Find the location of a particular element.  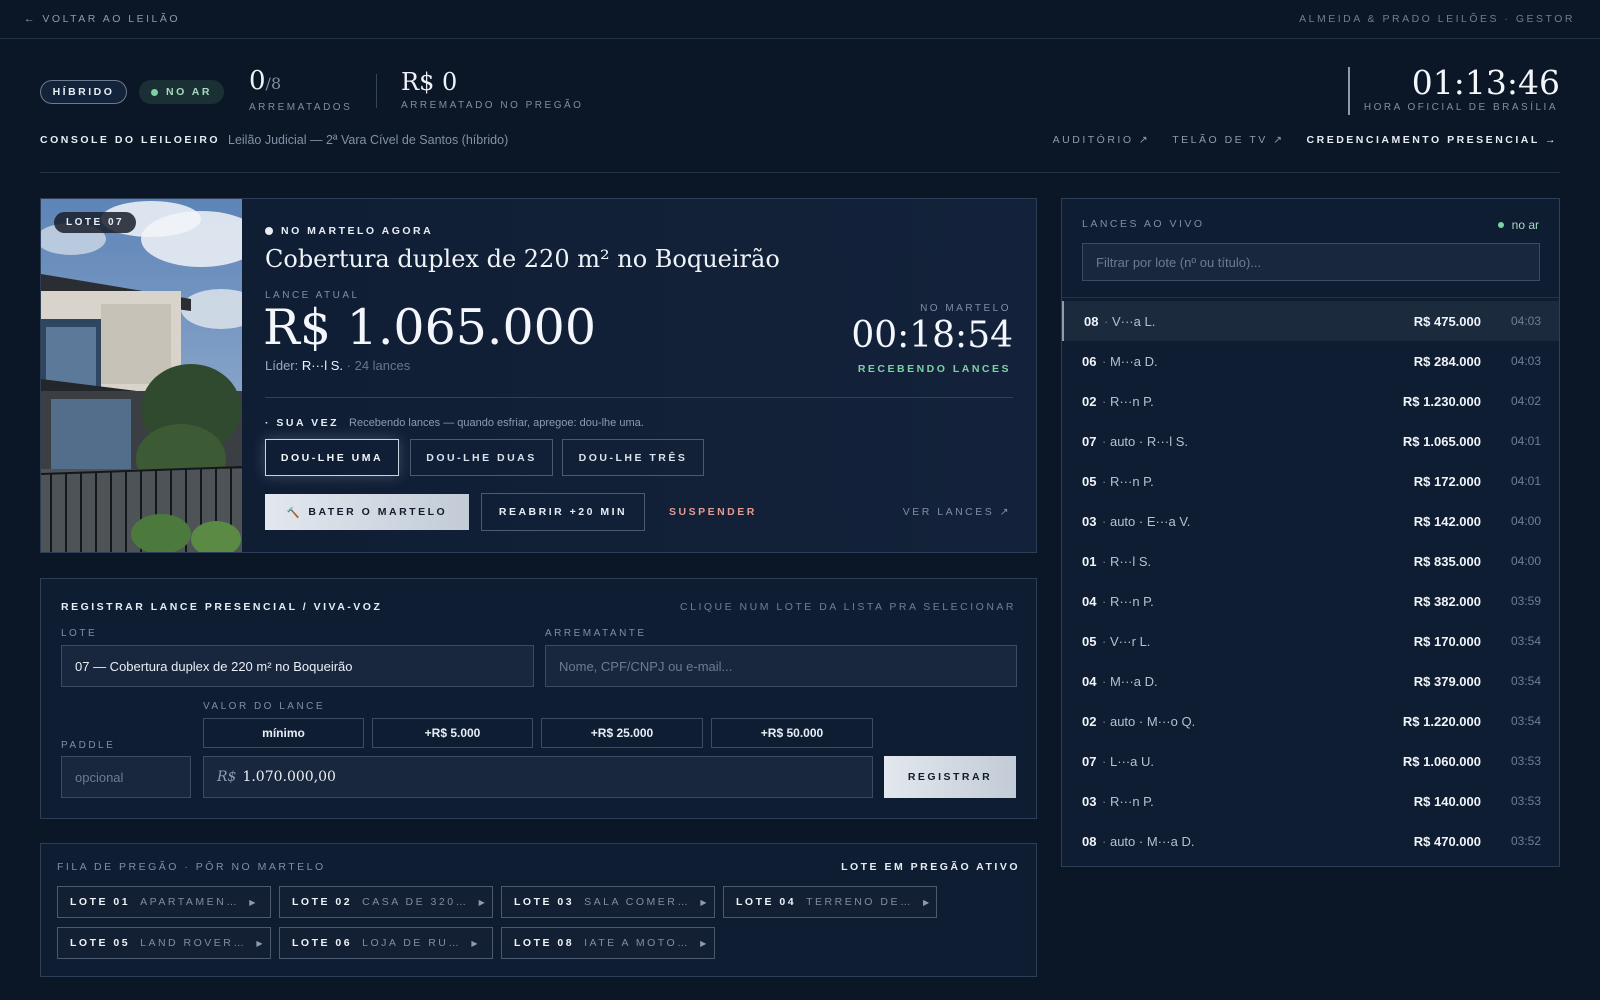

your-turn-label: · SUA VEZ is located at coordinates (302, 423).